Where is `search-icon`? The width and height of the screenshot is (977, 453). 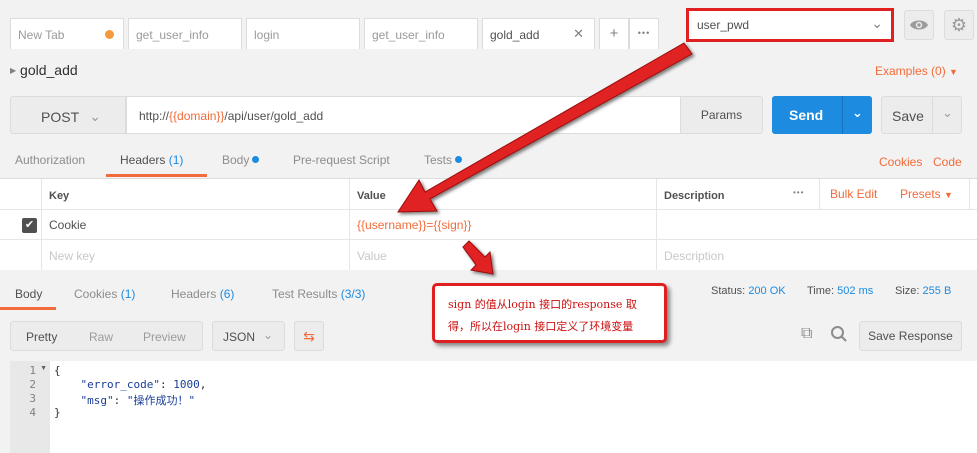
search-icon is located at coordinates (839, 336).